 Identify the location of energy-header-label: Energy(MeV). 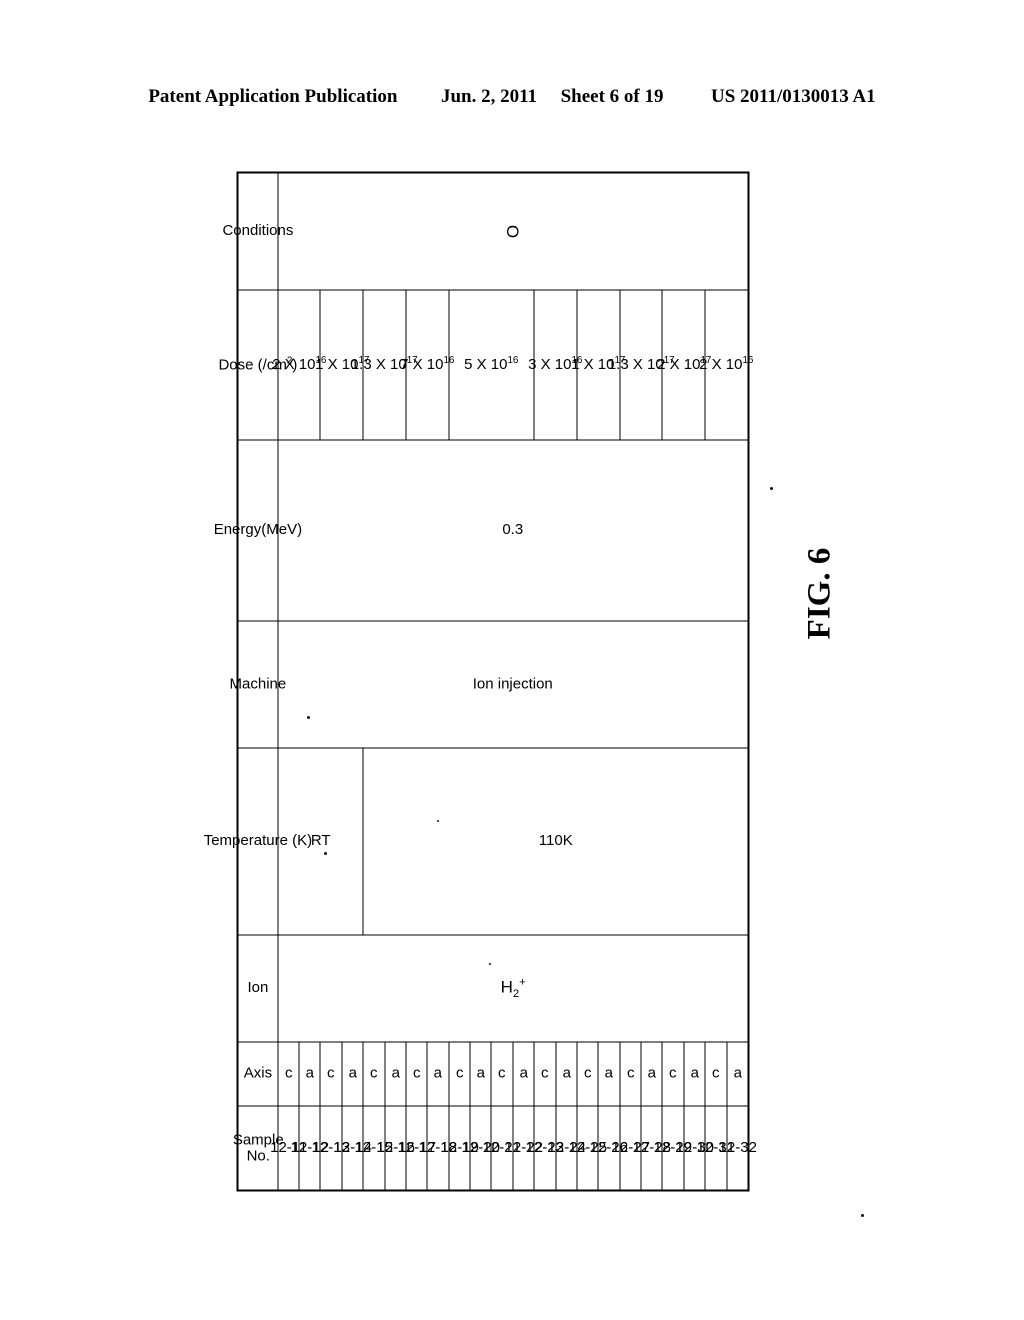
(257, 529).